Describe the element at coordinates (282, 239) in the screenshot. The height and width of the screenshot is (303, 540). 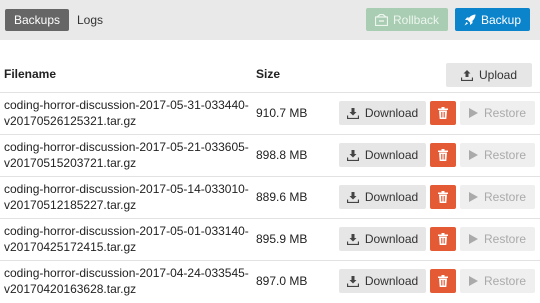
I see `backup-size: 895.9 MB` at that location.